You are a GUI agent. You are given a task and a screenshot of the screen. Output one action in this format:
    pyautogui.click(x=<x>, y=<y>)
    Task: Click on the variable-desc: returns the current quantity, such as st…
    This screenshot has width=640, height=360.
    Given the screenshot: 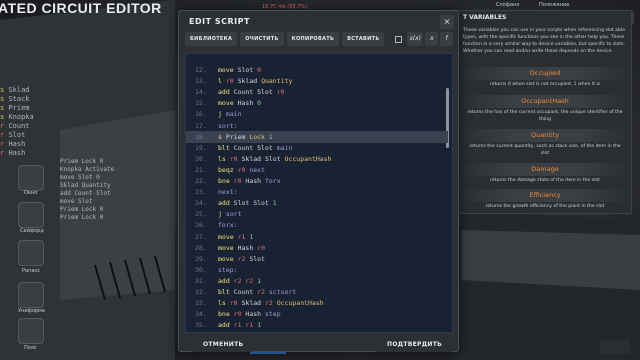 What is the action you would take?
    pyautogui.click(x=545, y=150)
    